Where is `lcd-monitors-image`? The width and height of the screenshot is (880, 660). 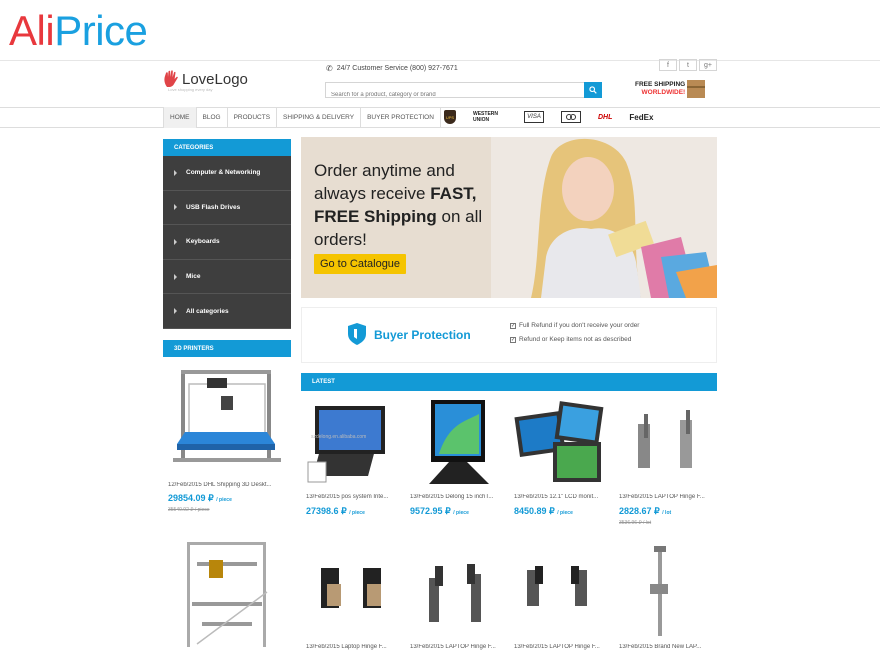 lcd-monitors-image is located at coordinates (559, 441).